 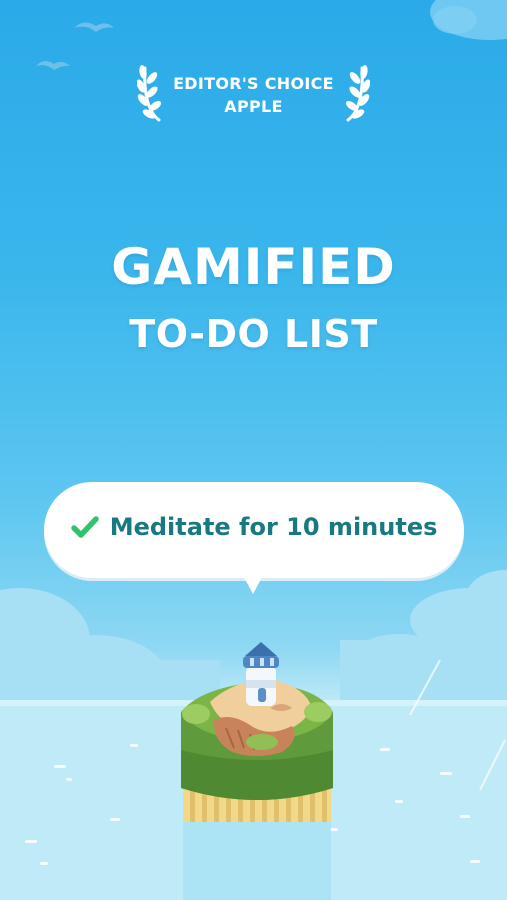 What do you see at coordinates (253, 334) in the screenshot?
I see `headline-secondary: TO-DO LIST` at bounding box center [253, 334].